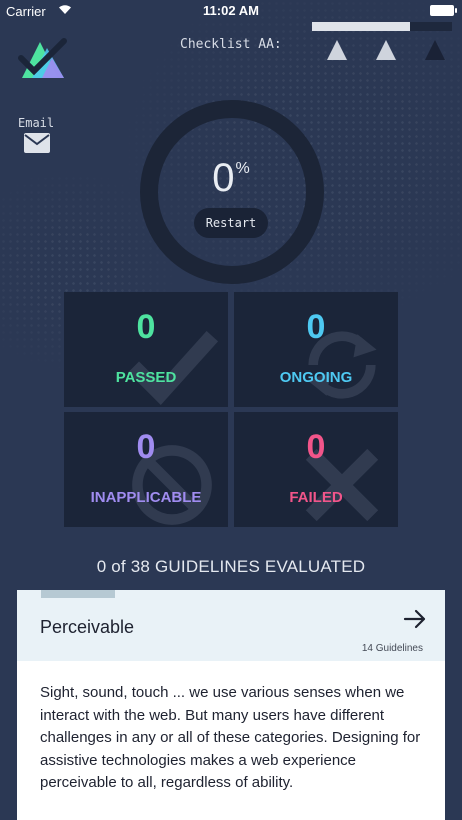 The height and width of the screenshot is (820, 462). I want to click on app-logo-icon, so click(43, 60).